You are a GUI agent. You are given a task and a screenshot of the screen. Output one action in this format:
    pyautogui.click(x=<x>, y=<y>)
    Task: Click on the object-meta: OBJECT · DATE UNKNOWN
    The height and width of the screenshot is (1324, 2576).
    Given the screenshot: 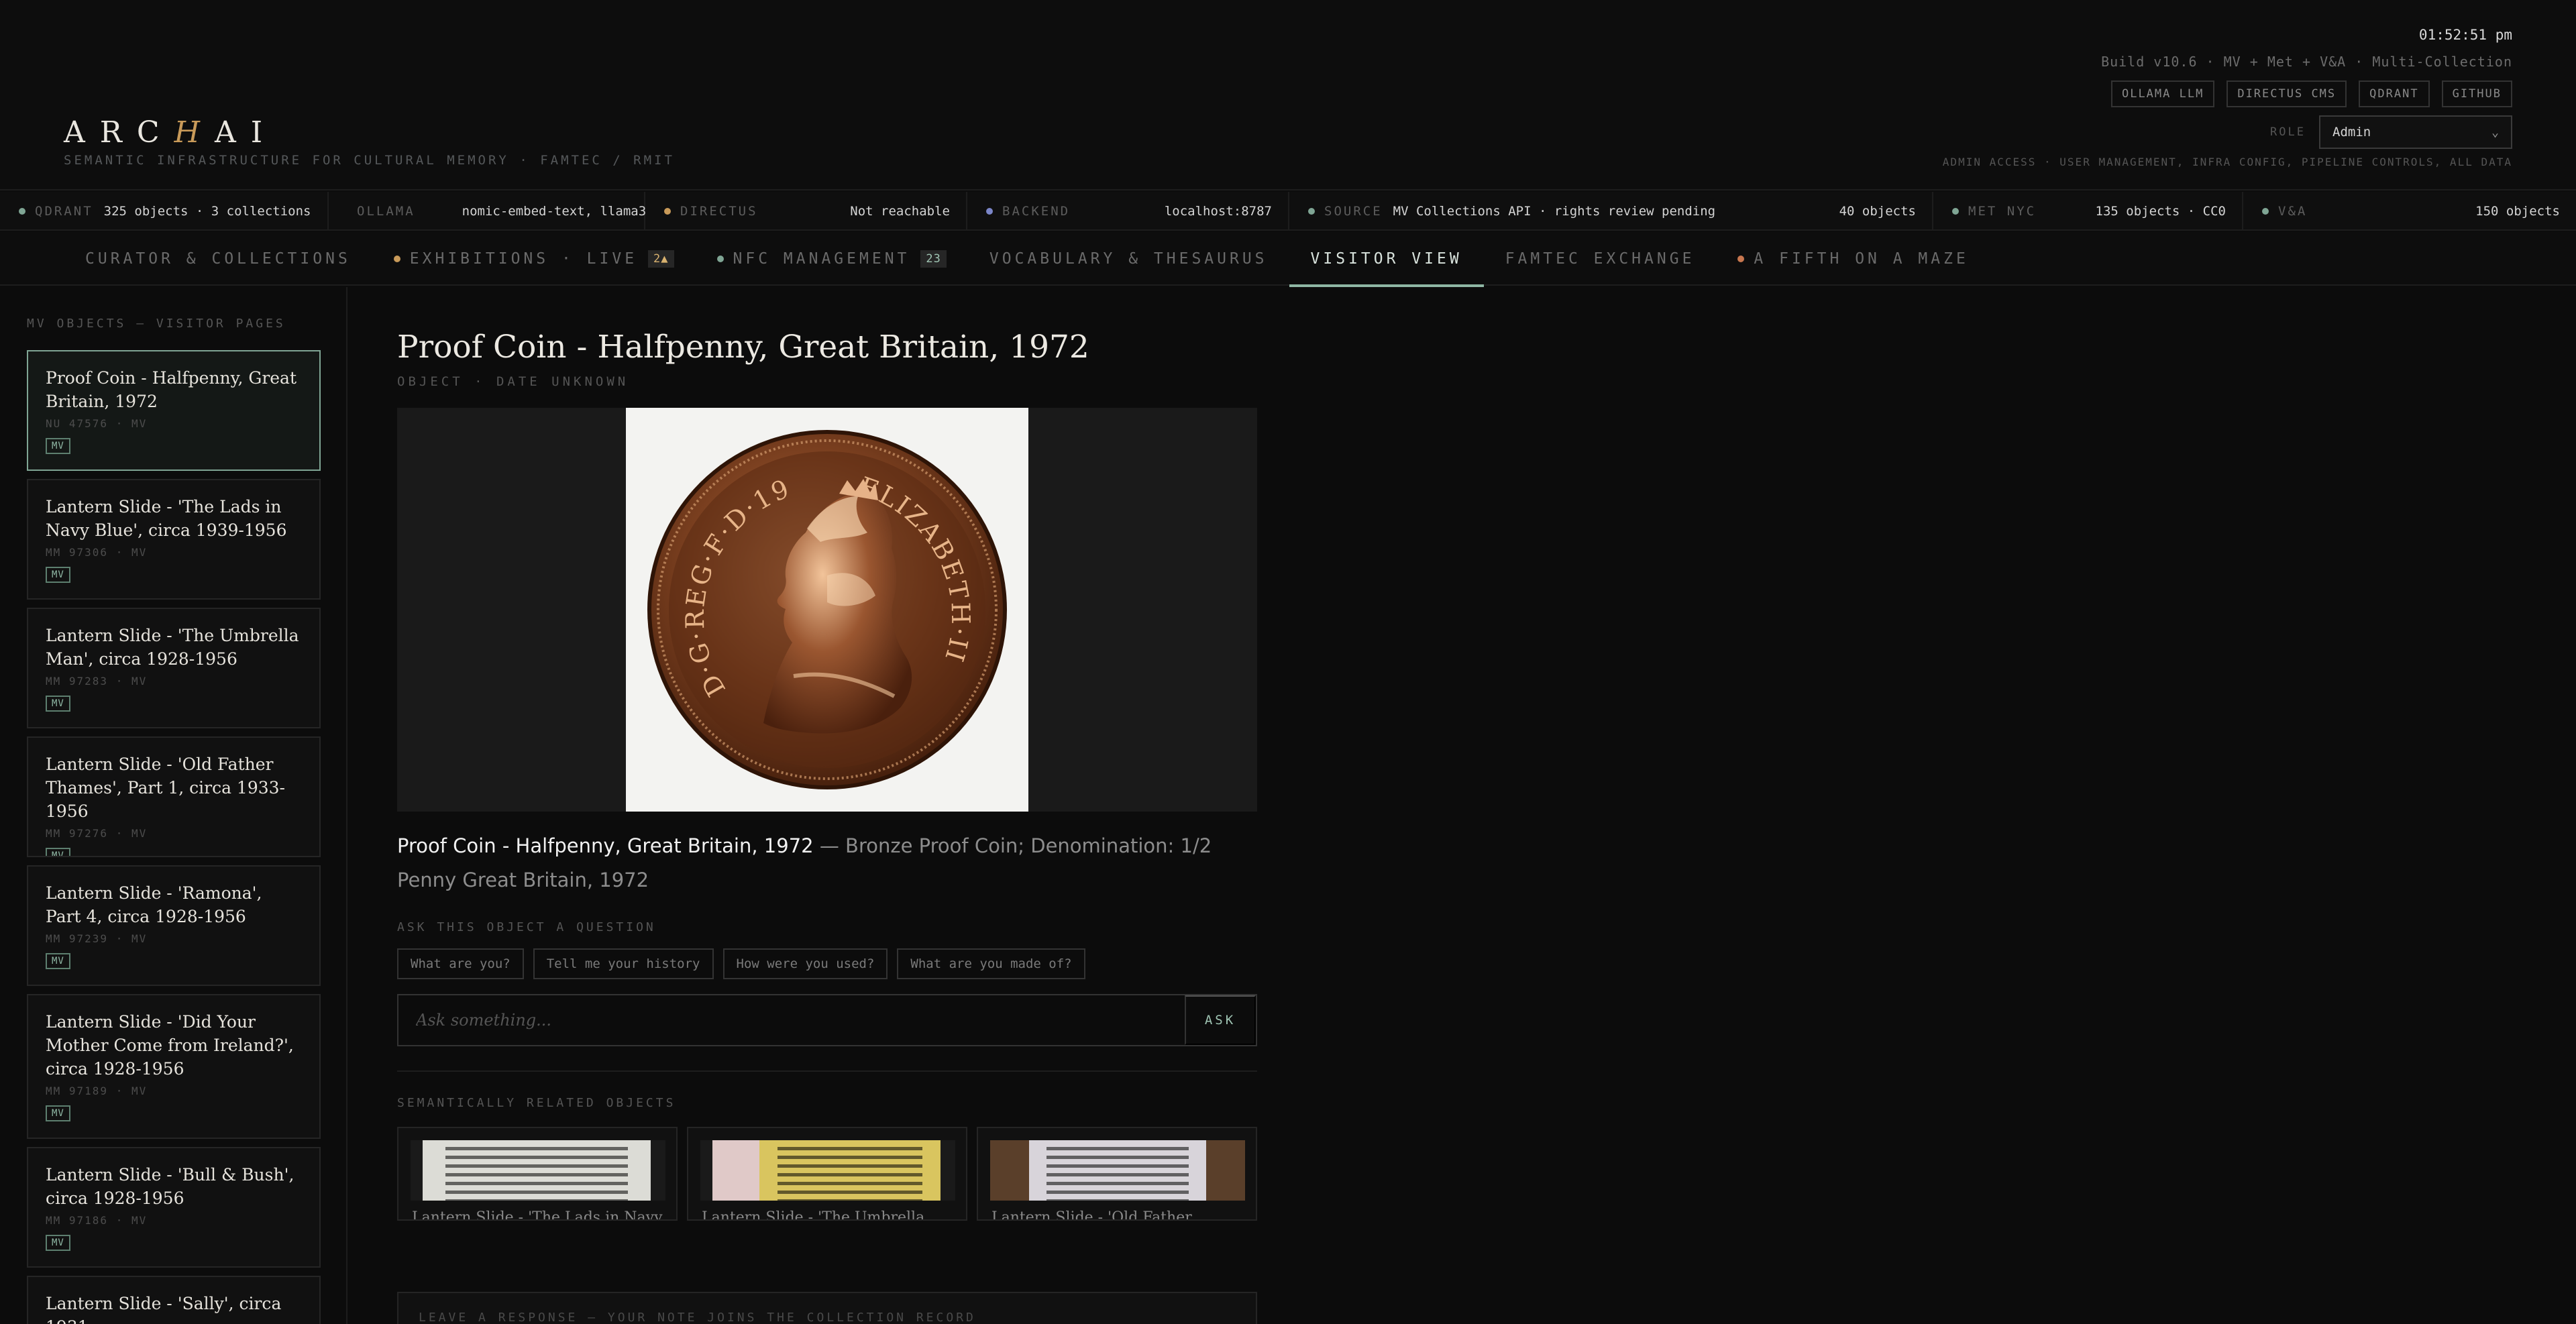 What is the action you would take?
    pyautogui.click(x=513, y=381)
    